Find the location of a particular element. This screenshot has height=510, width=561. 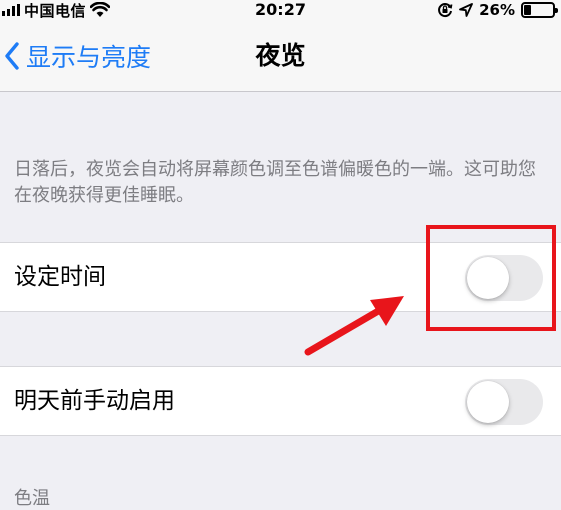

status-right: 26% is located at coordinates (497, 10).